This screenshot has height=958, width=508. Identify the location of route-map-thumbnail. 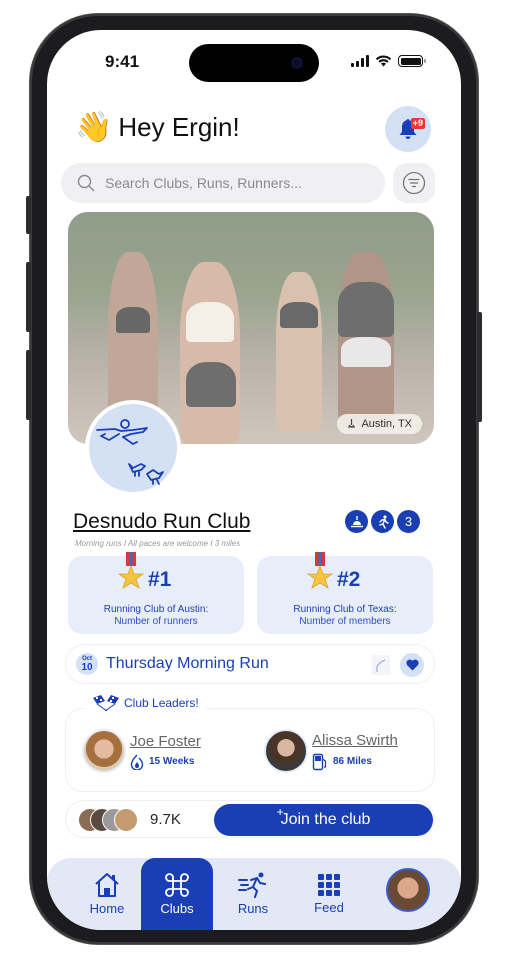
(381, 665).